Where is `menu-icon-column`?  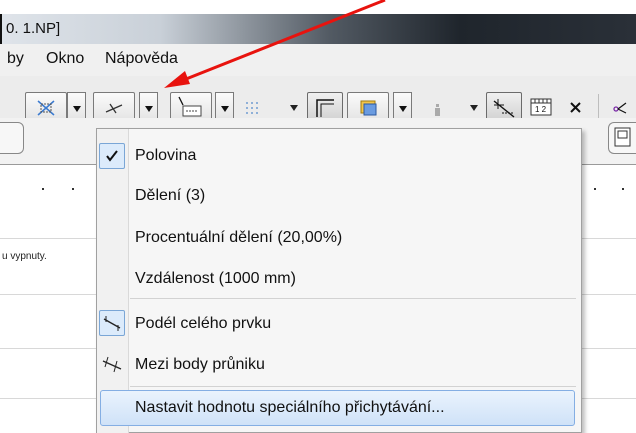
menu-icon-column is located at coordinates (112, 281).